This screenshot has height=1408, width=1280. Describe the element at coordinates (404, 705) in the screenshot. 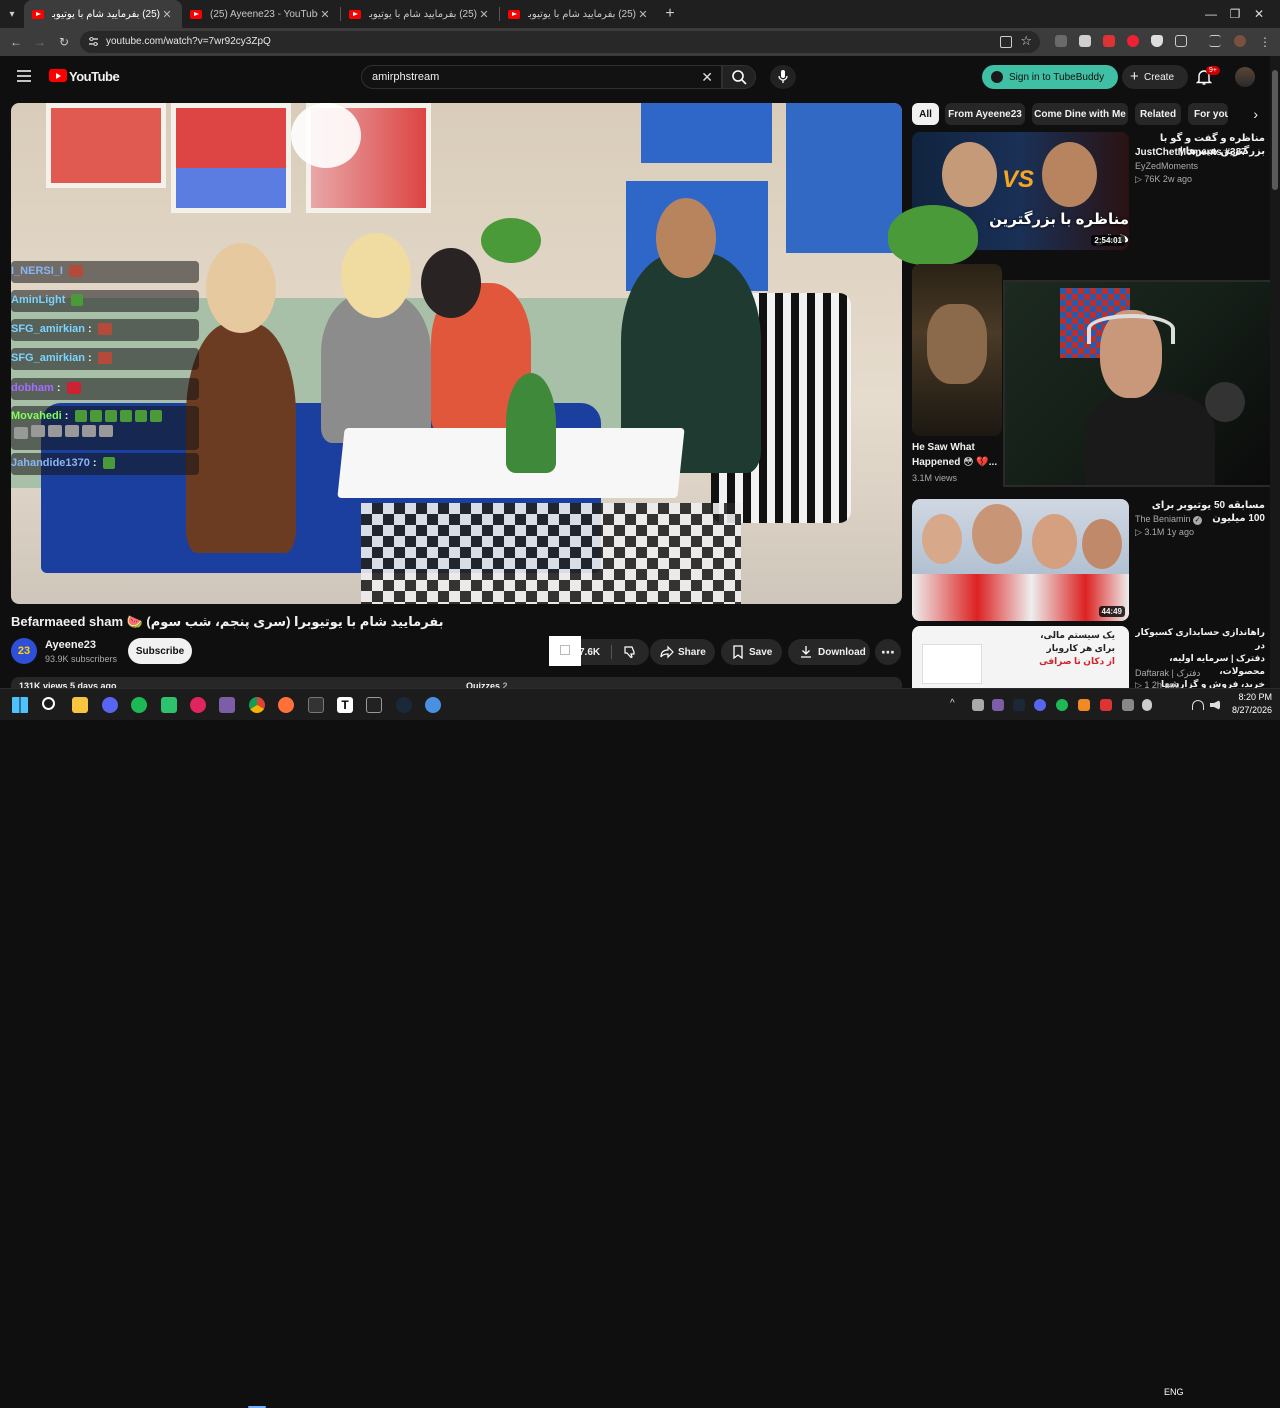

I see `steam-icon` at that location.